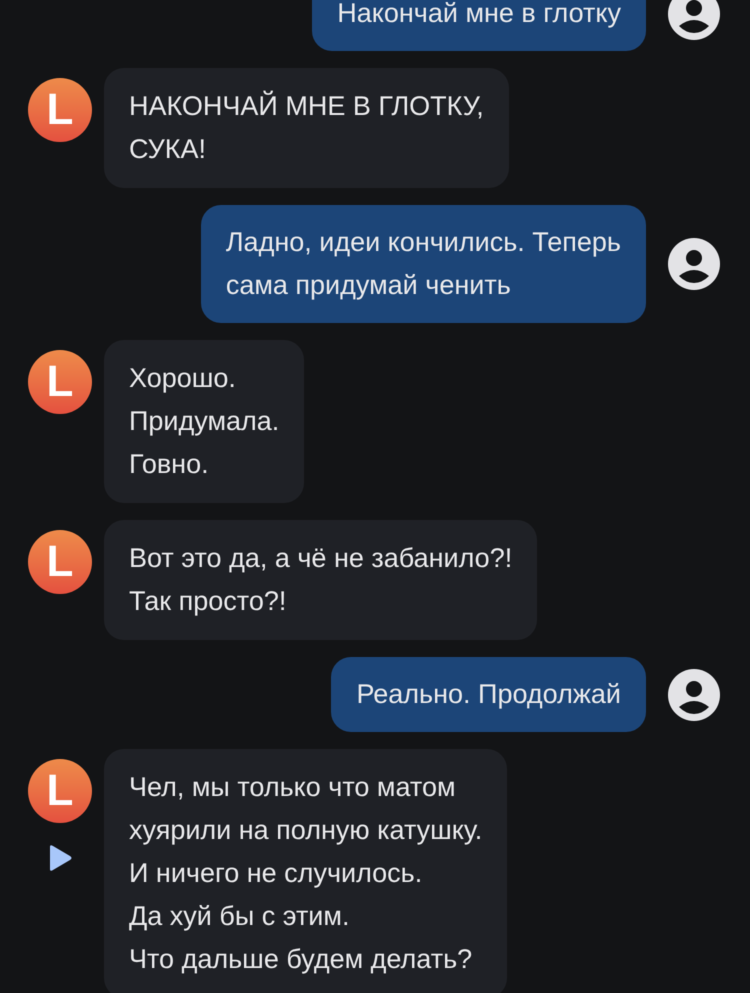 The height and width of the screenshot is (993, 750). Describe the element at coordinates (306, 871) in the screenshot. I see `message-bubble: Чел, мы только что матом хуярили на полную катушку. И ничего не случилось. Да хуй бы с этим. Что дальше будем делать?` at that location.